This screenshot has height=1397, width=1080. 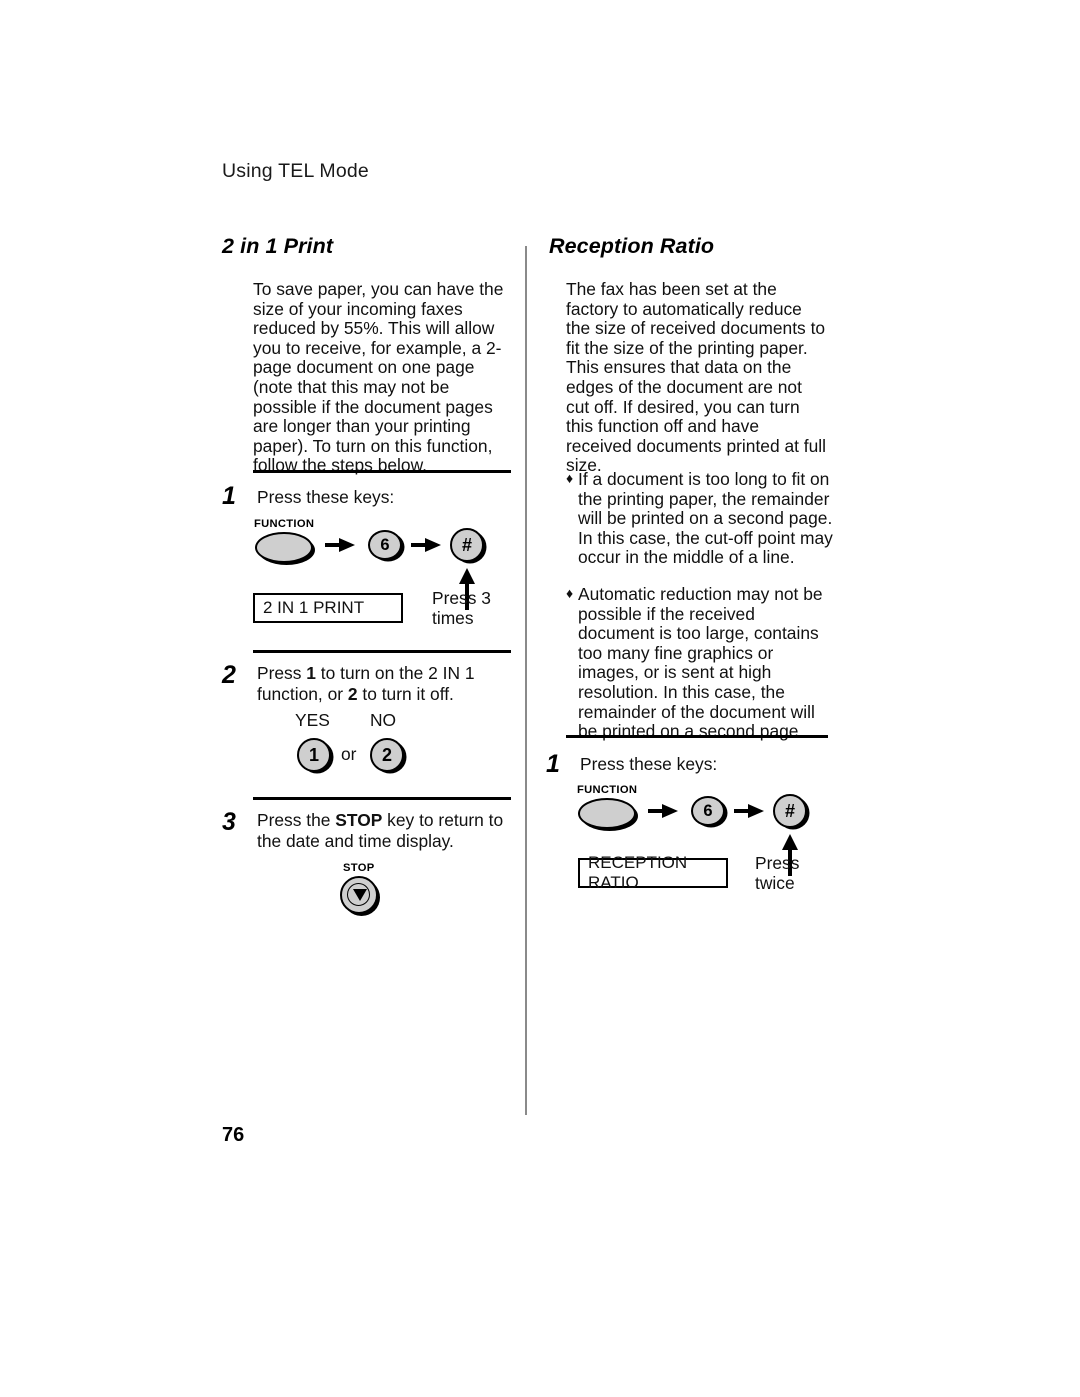 I want to click on press-note-line-1: Press, so click(x=777, y=863).